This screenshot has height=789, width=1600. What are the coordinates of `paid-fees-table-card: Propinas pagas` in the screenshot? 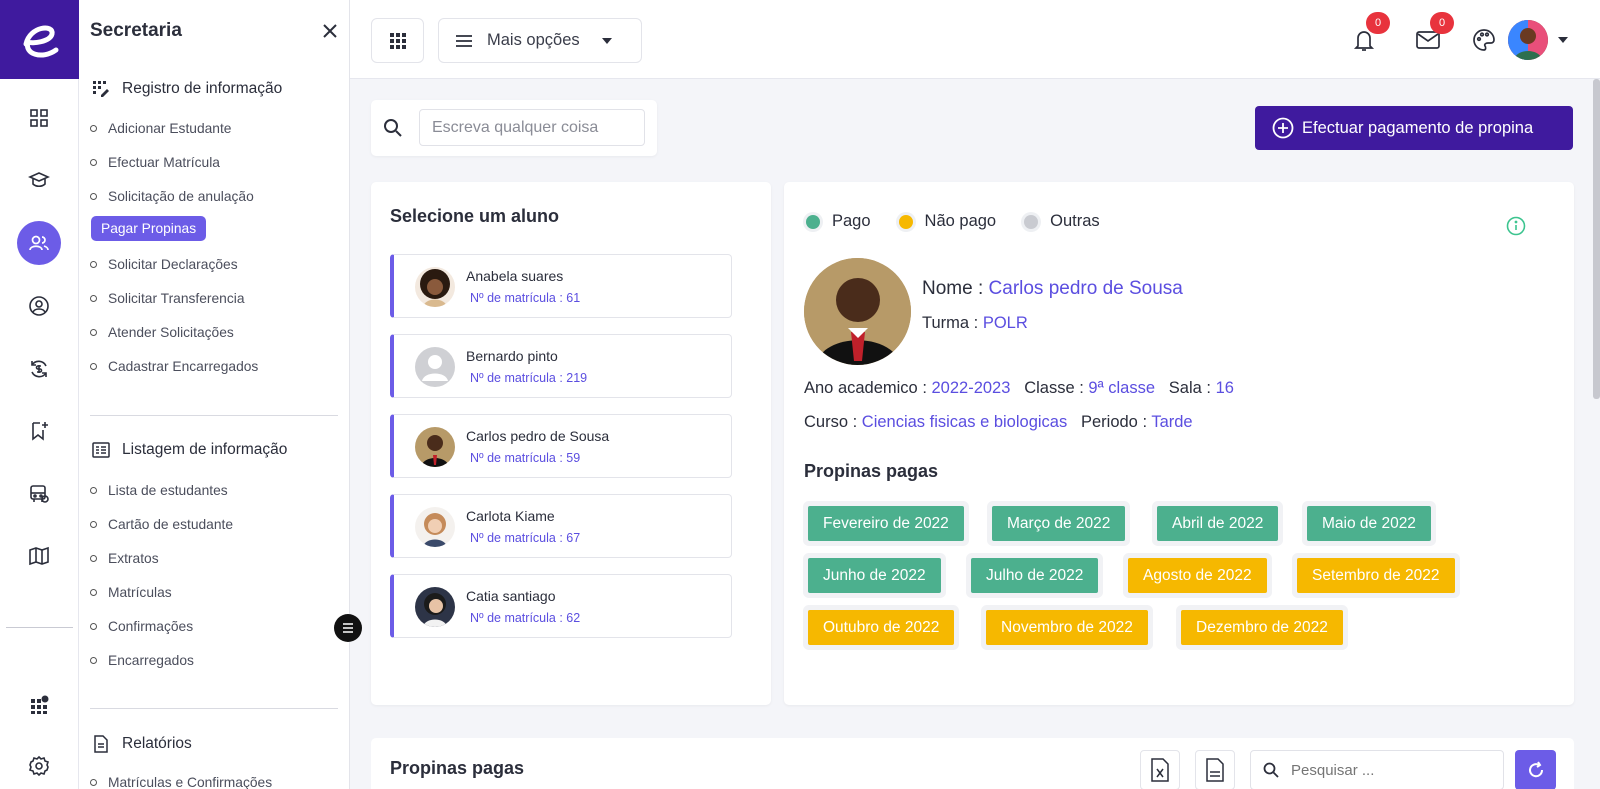 It's located at (972, 763).